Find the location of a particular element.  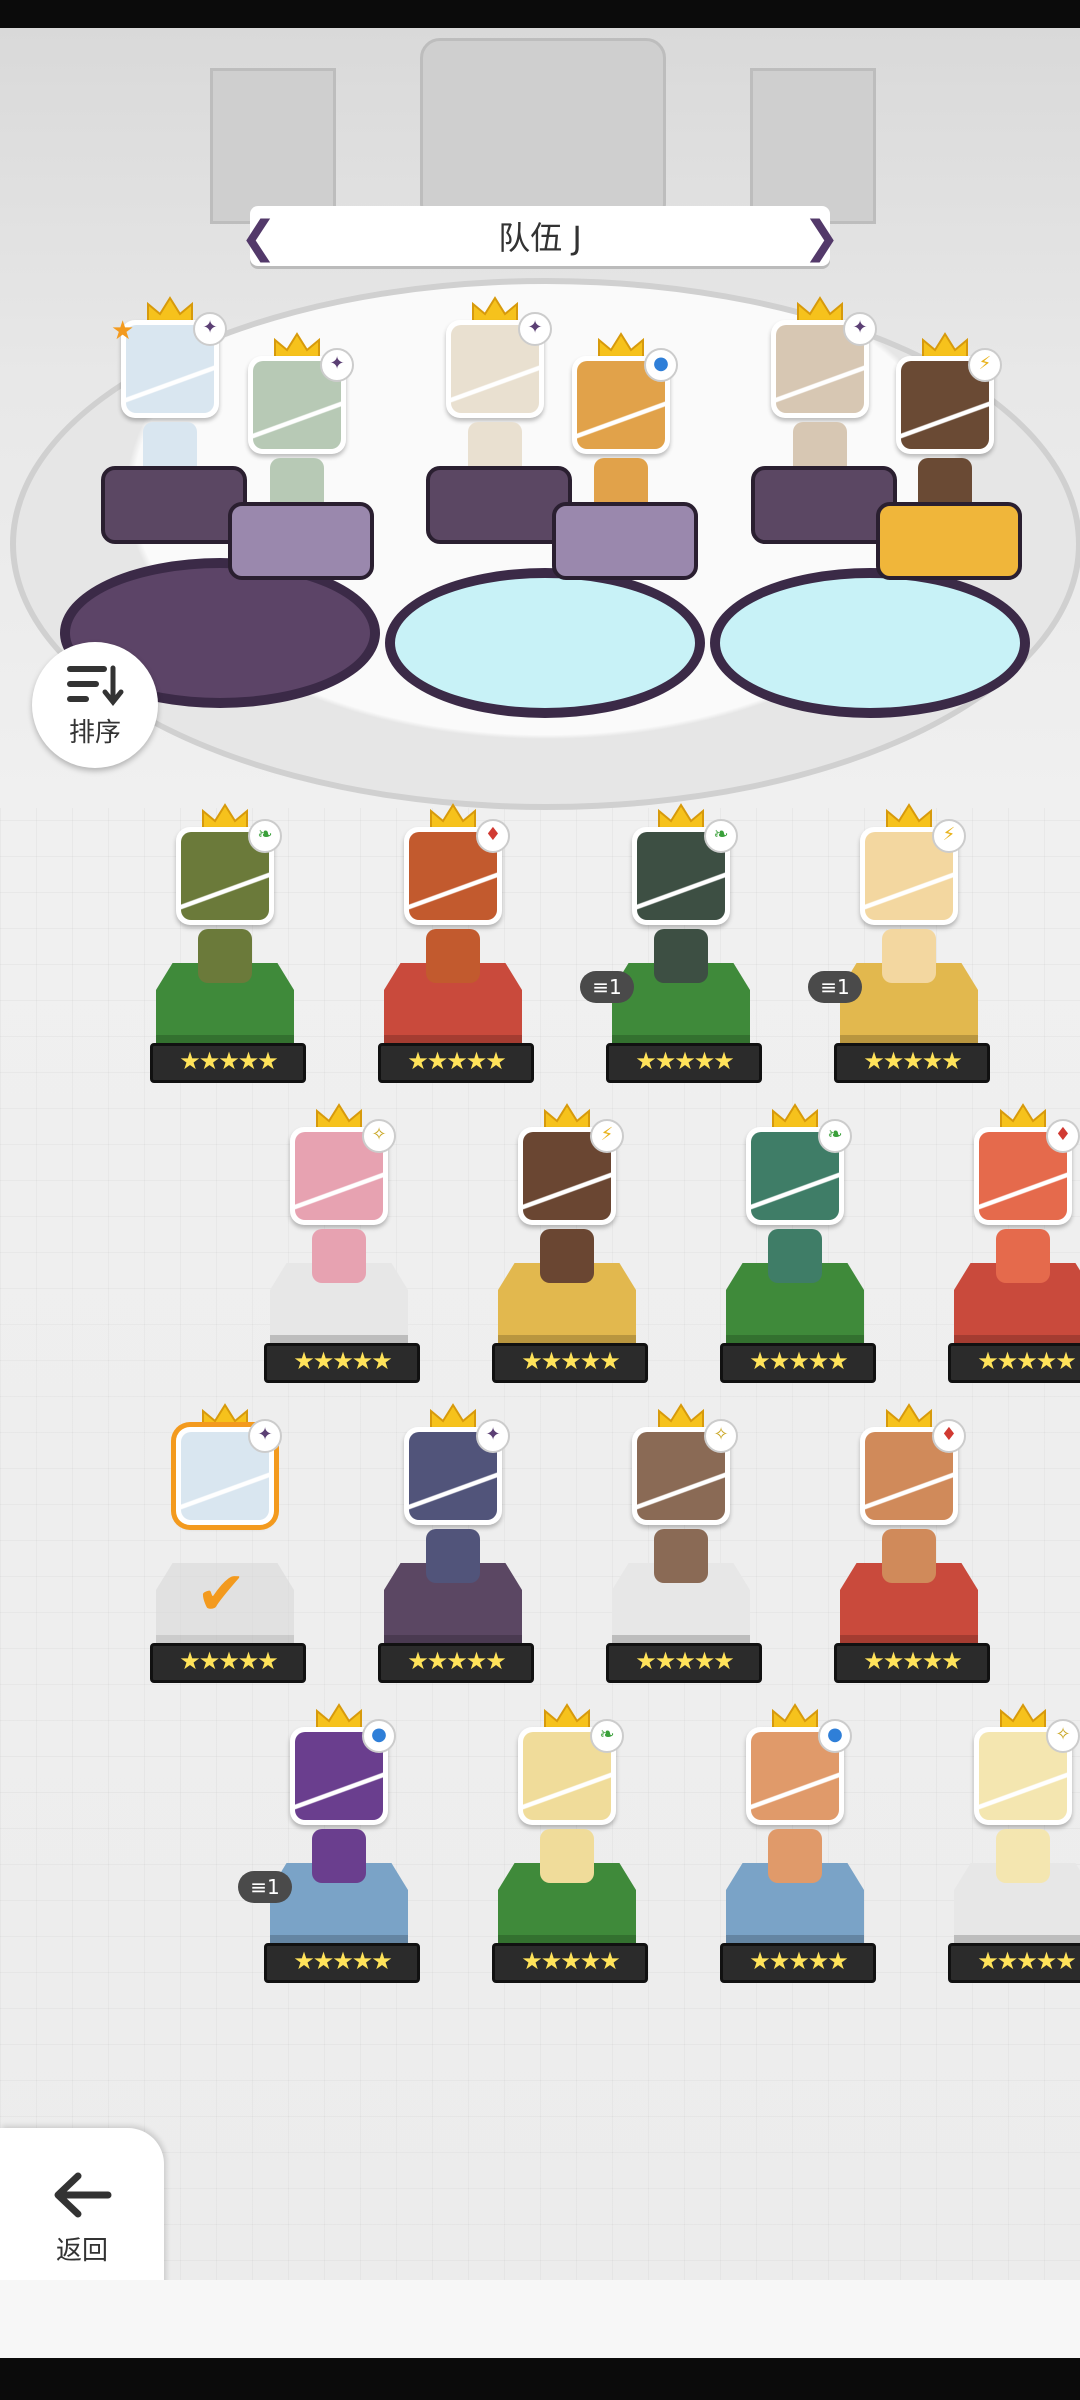

roster-character: ● ★★★★★ is located at coordinates (798, 1853).